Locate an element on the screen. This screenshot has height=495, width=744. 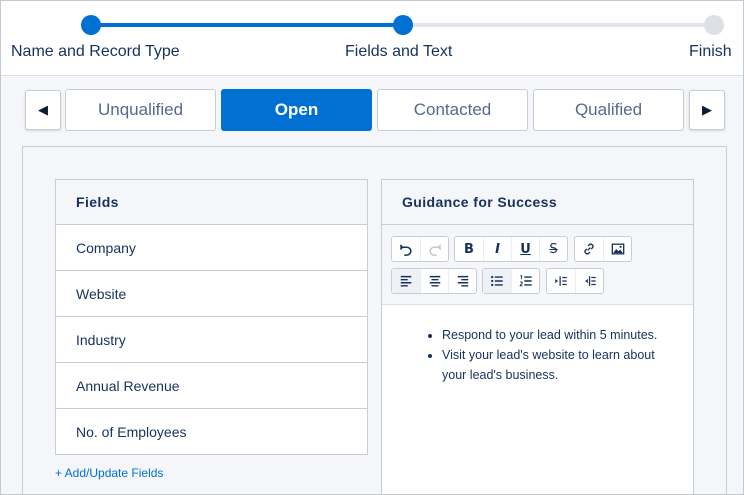
editor-toolbar: B I U S is located at coordinates (537, 265).